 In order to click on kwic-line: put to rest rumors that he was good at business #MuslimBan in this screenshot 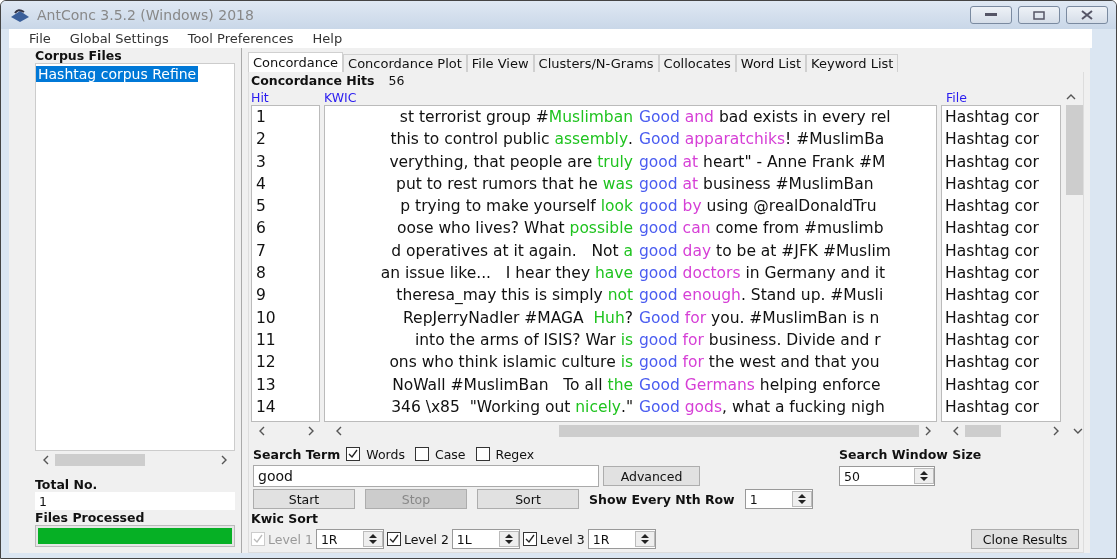, I will do `click(630, 184)`.